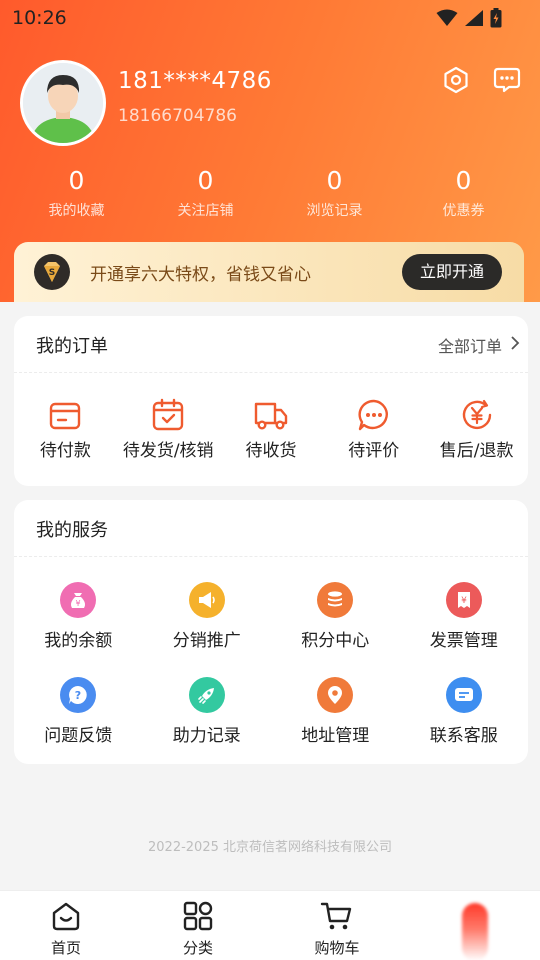 This screenshot has height=960, width=540. What do you see at coordinates (197, 948) in the screenshot?
I see `tab-label: 分类` at bounding box center [197, 948].